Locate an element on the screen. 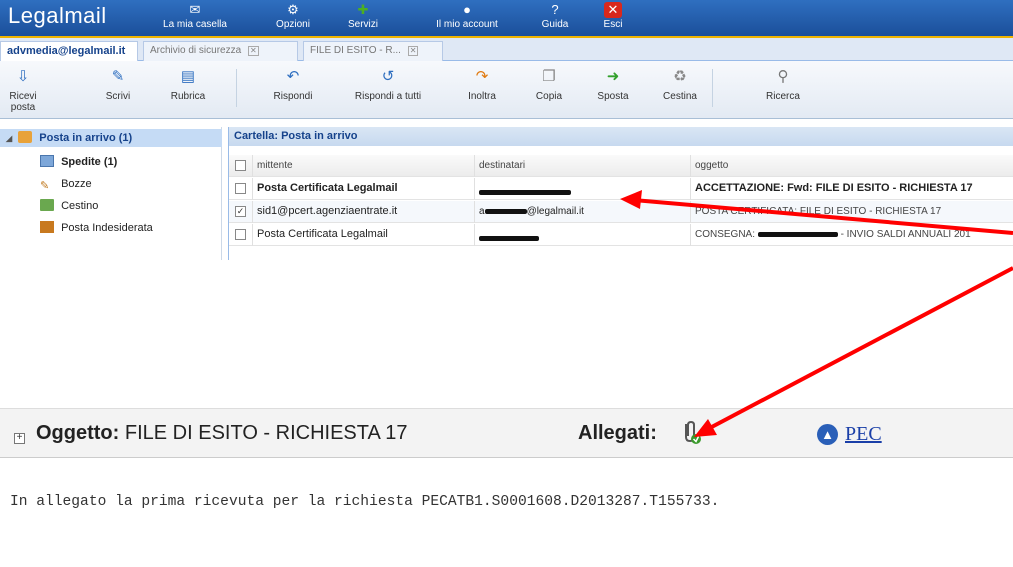 The height and width of the screenshot is (567, 1013). nav-esci: ✕ Esci is located at coordinates (613, 18).